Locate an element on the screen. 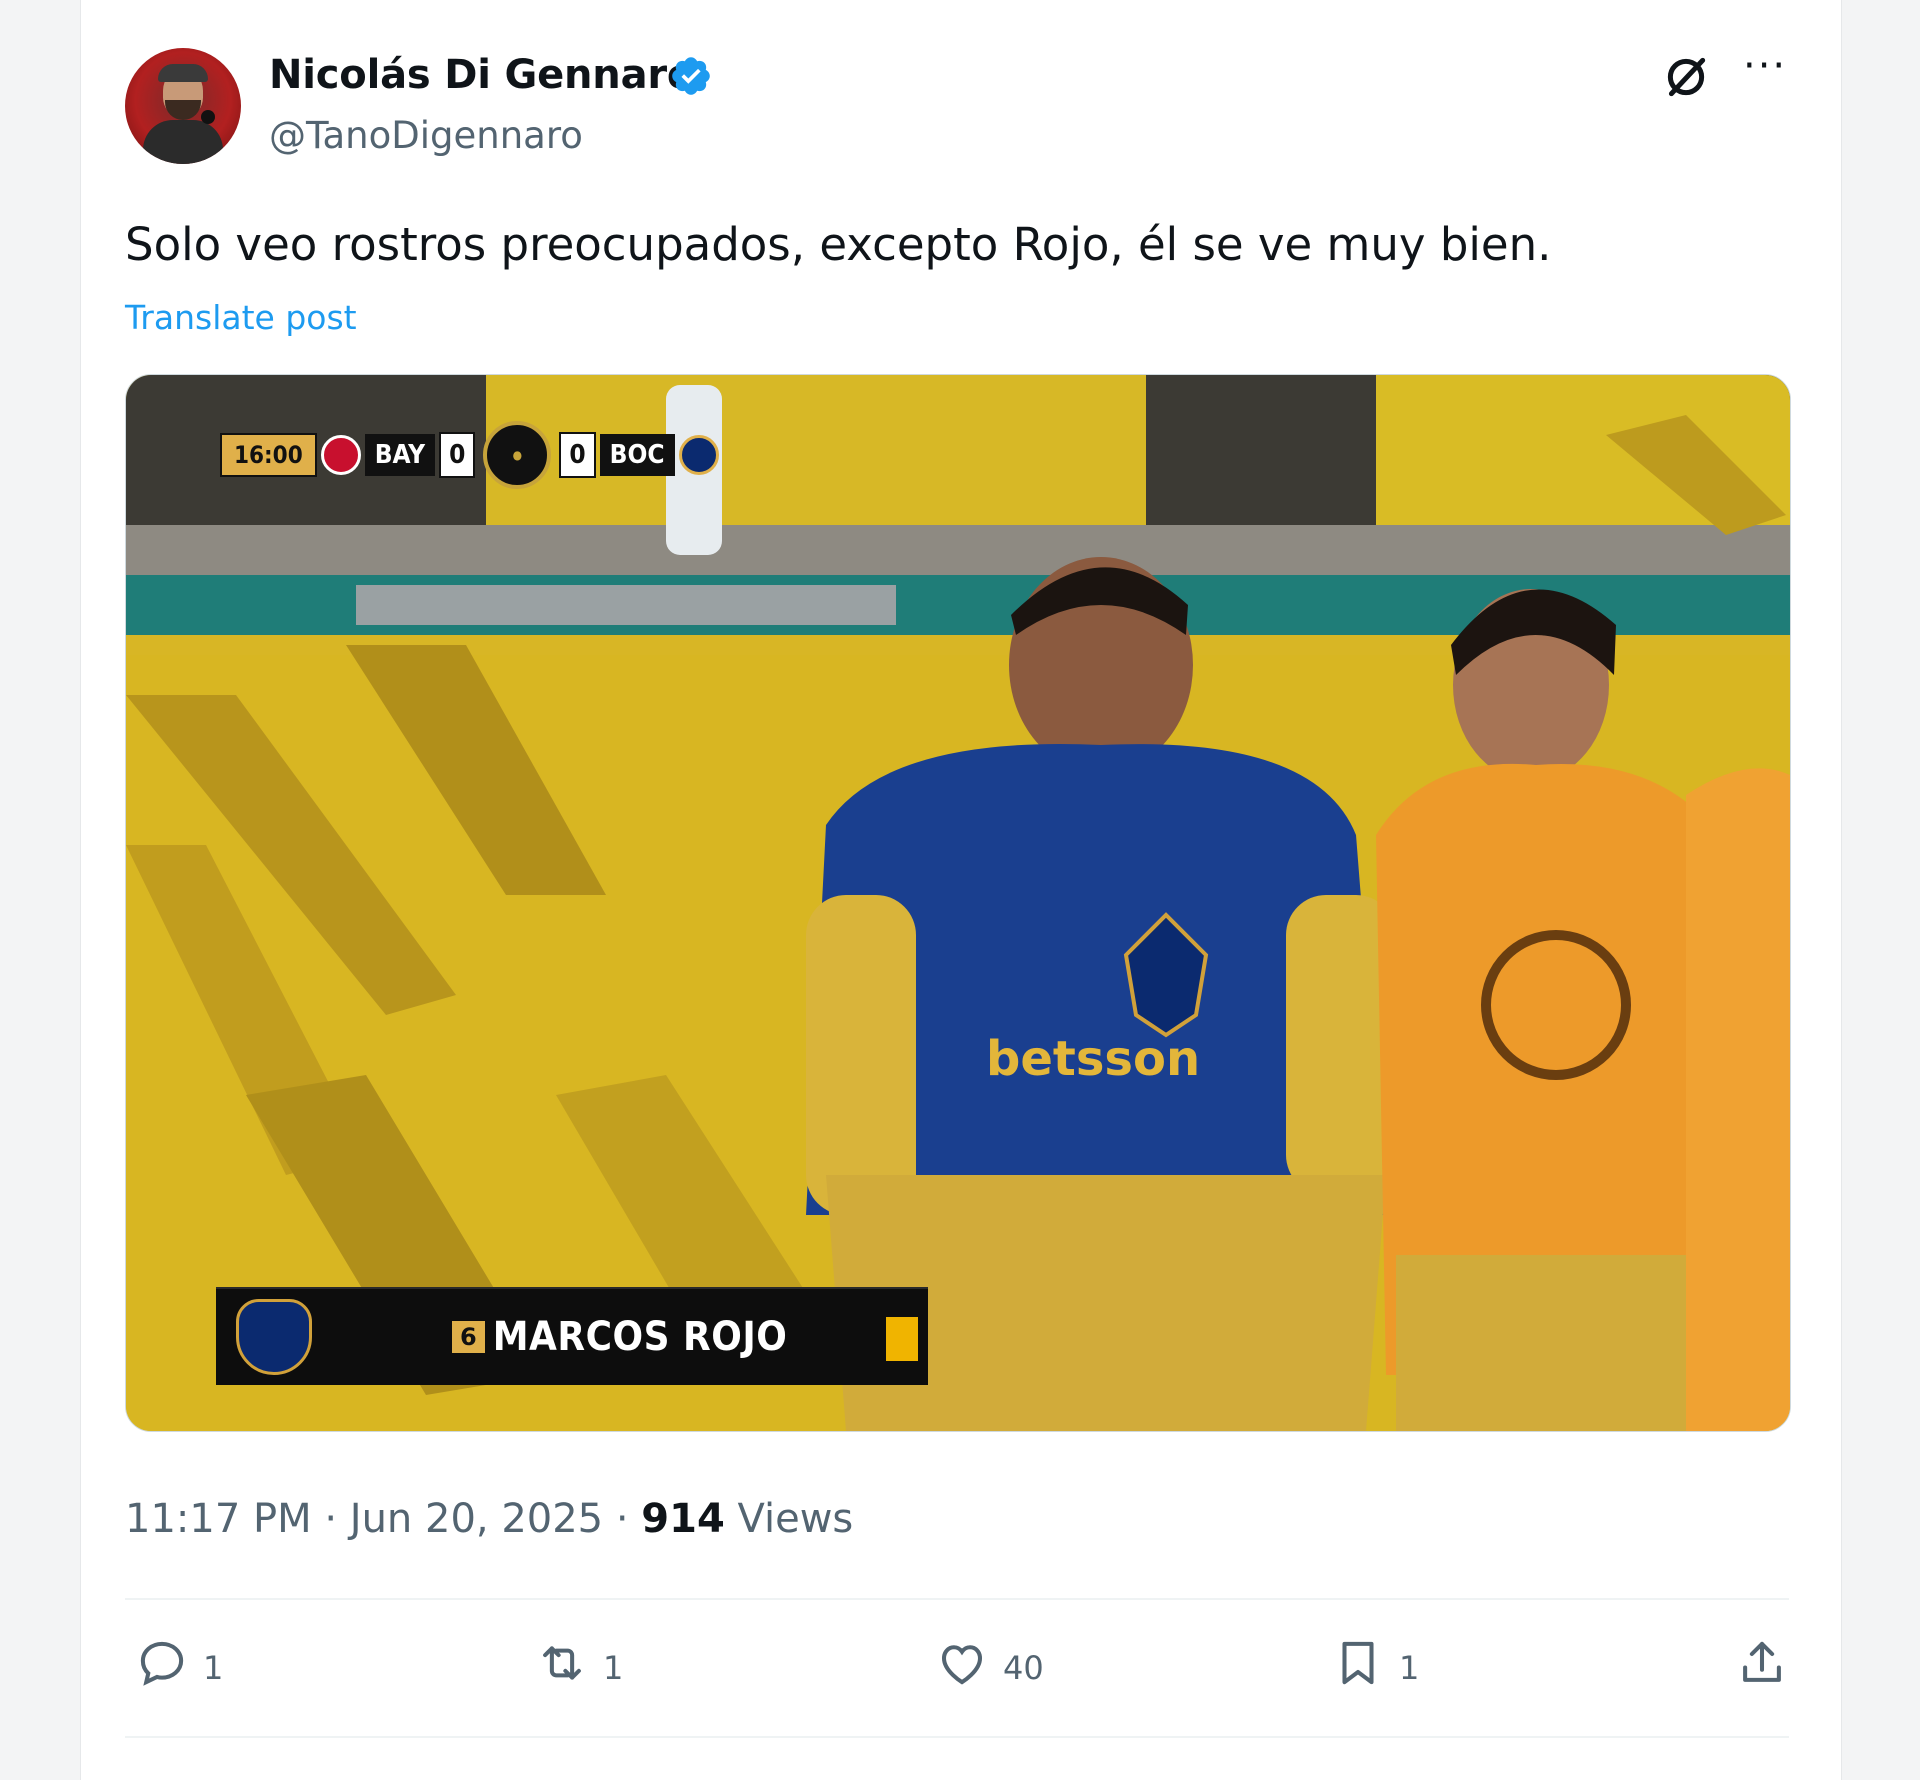 The width and height of the screenshot is (1920, 1780). like-count: 40 is located at coordinates (1023, 1668).